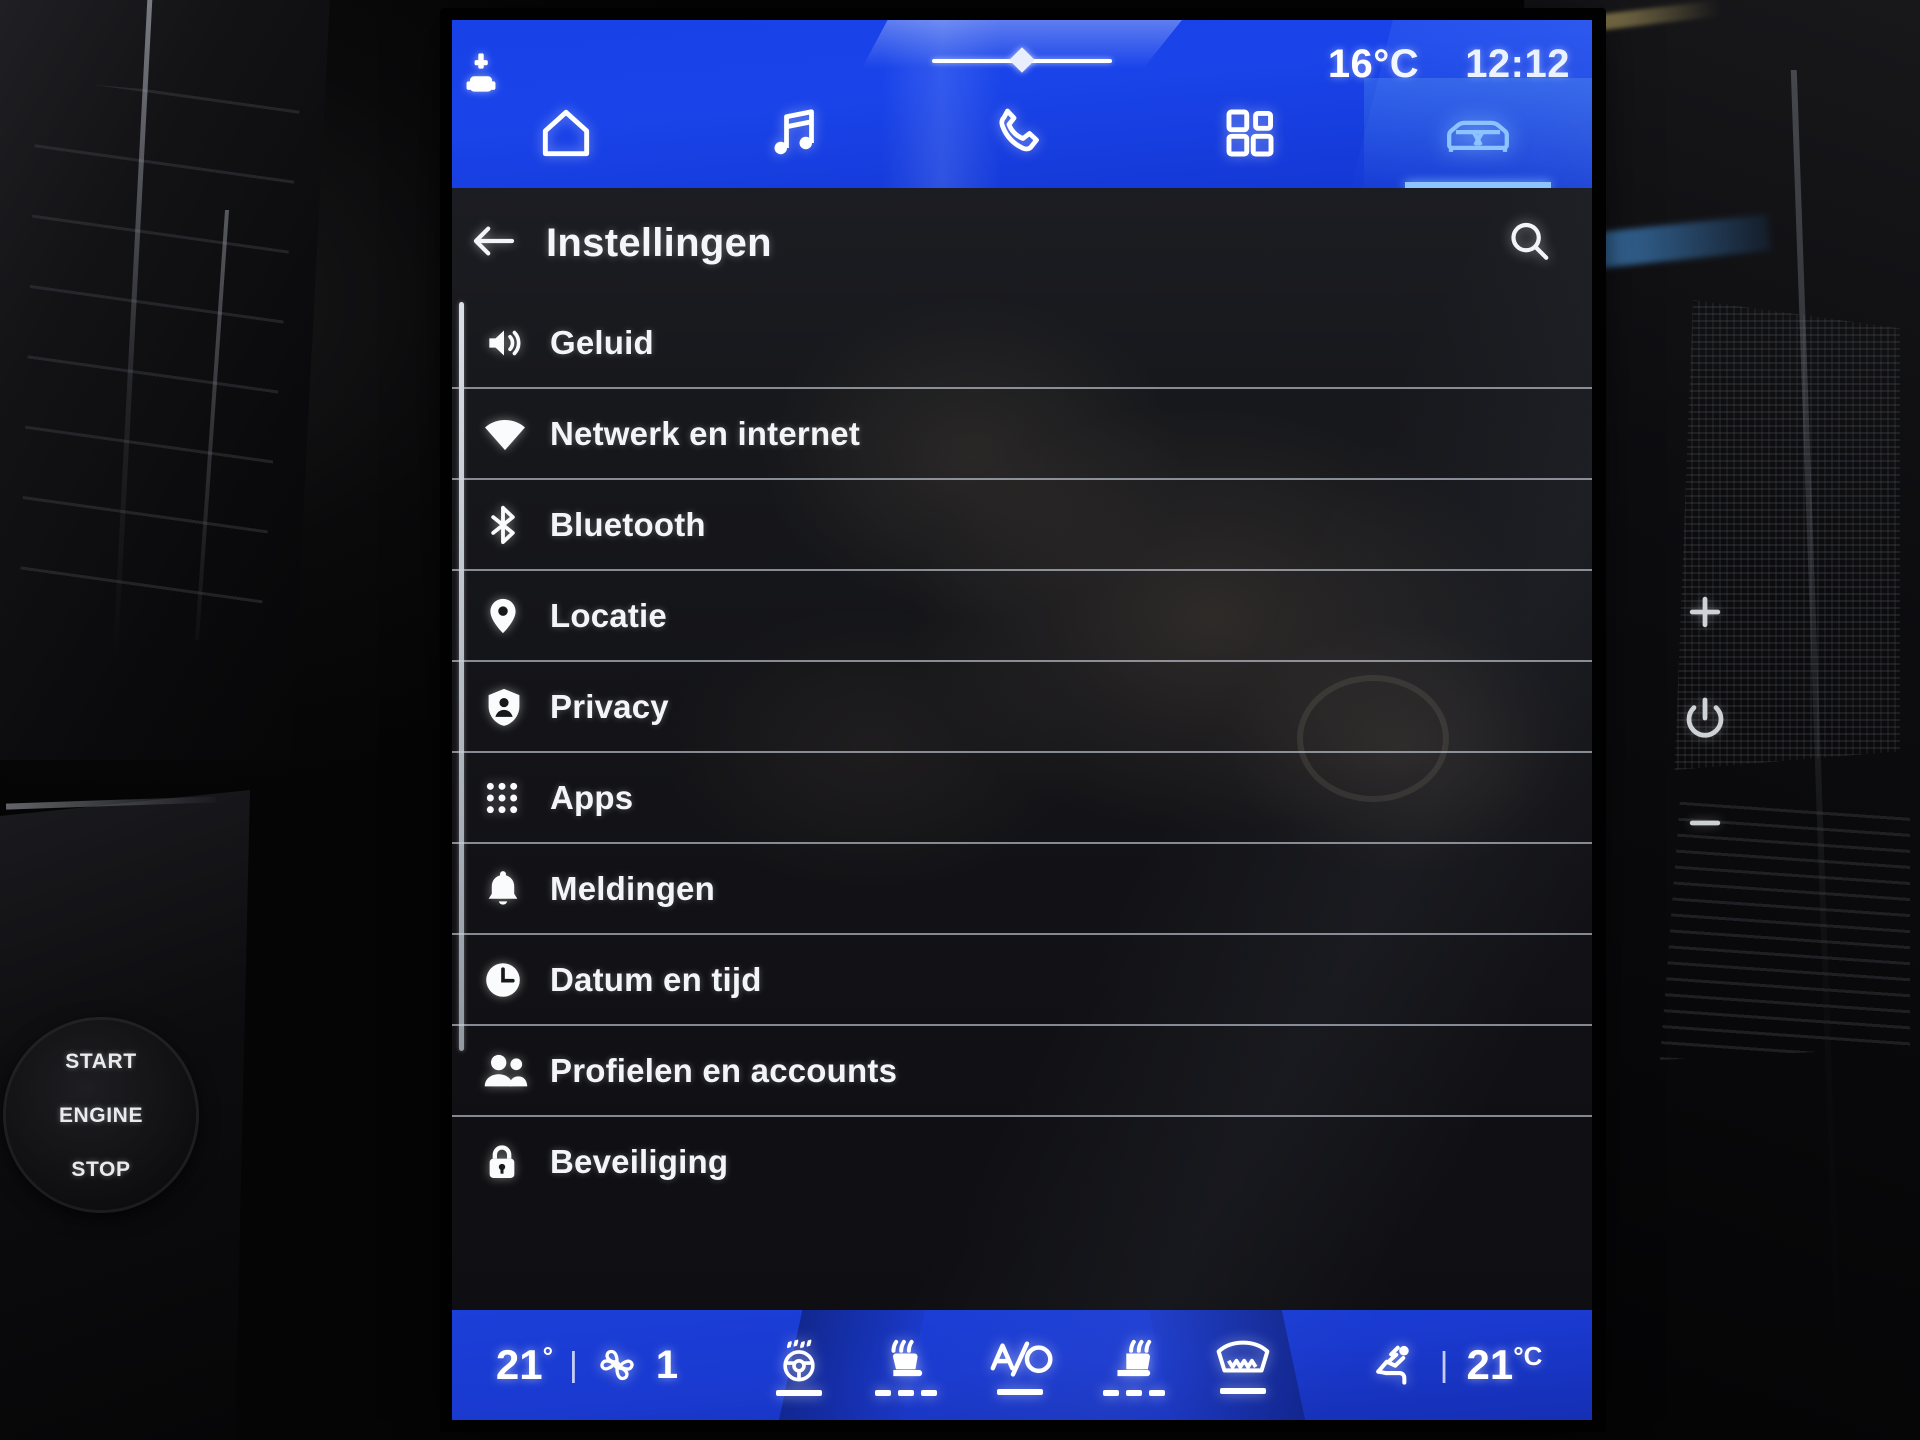 The width and height of the screenshot is (1920, 1440). I want to click on status-nav-bar: 16°C 12:12, so click(1022, 104).